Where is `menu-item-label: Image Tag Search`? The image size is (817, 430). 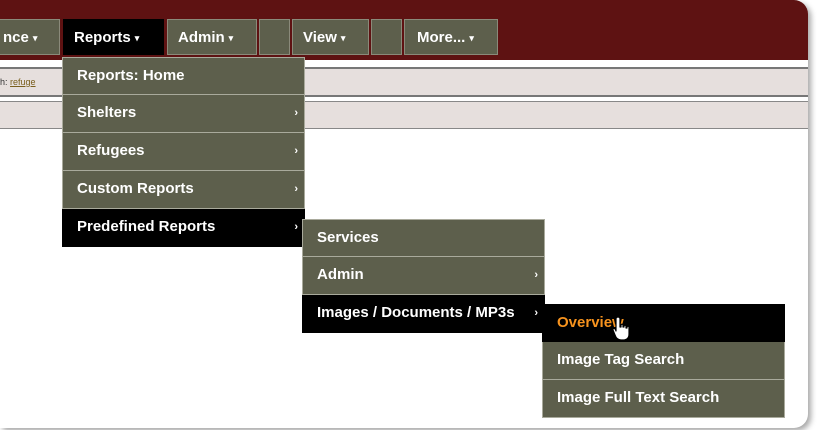
menu-item-label: Image Tag Search is located at coordinates (621, 359).